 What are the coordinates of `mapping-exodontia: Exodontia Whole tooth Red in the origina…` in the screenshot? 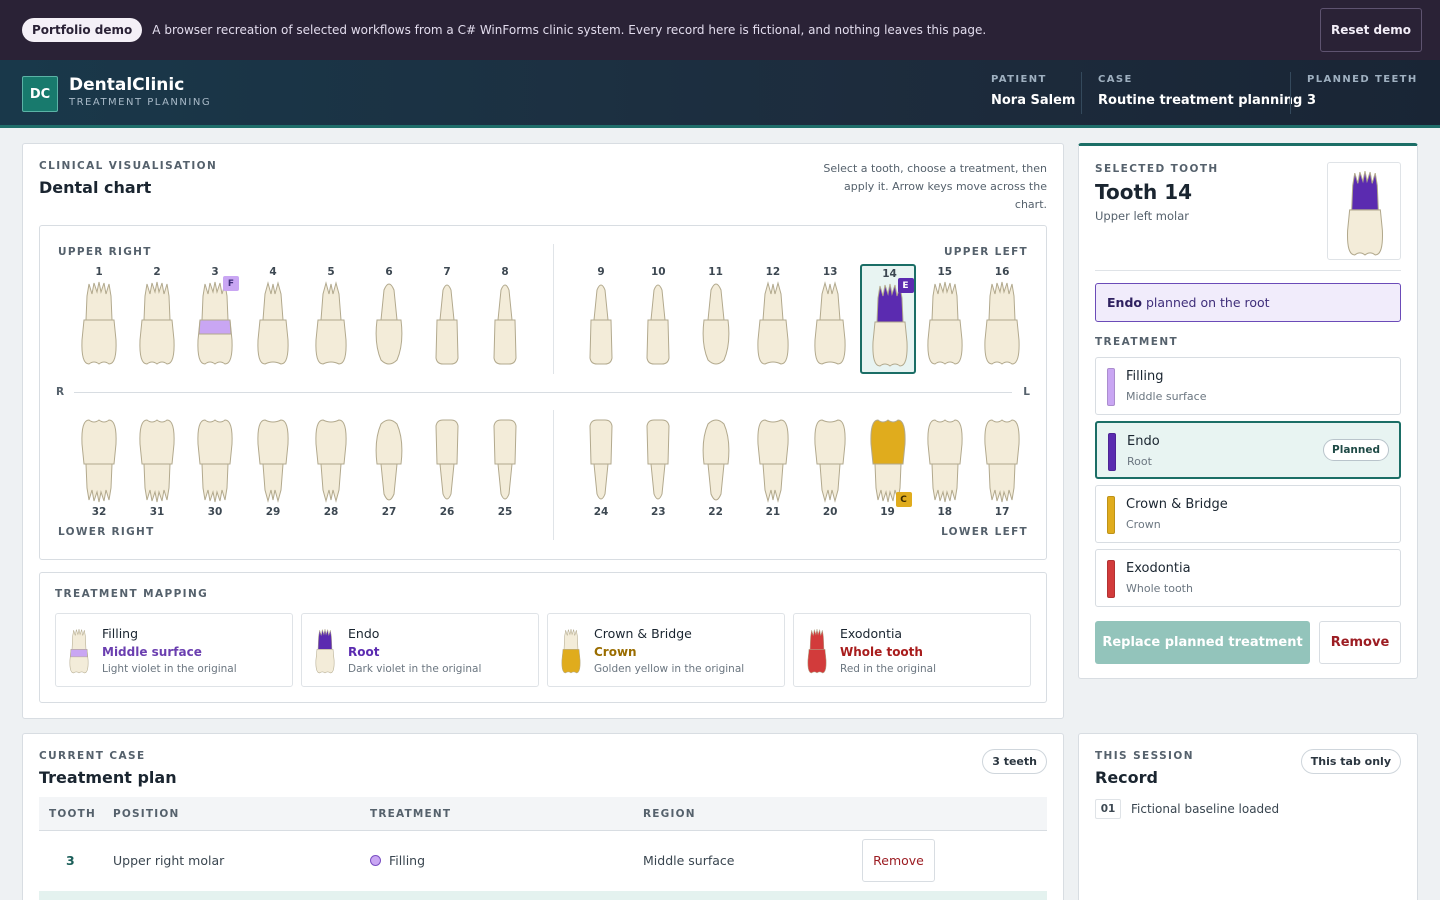 It's located at (912, 650).